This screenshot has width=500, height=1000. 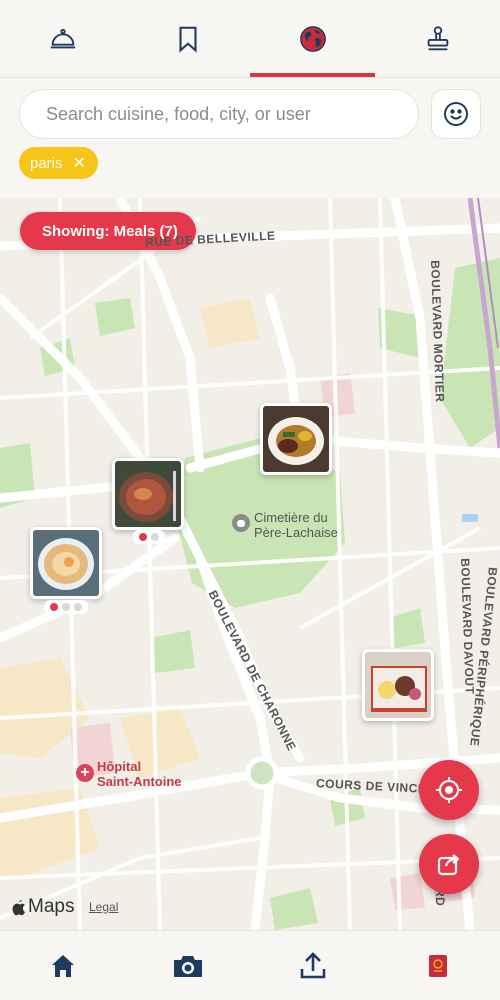 I want to click on nav-upload, so click(x=312, y=965).